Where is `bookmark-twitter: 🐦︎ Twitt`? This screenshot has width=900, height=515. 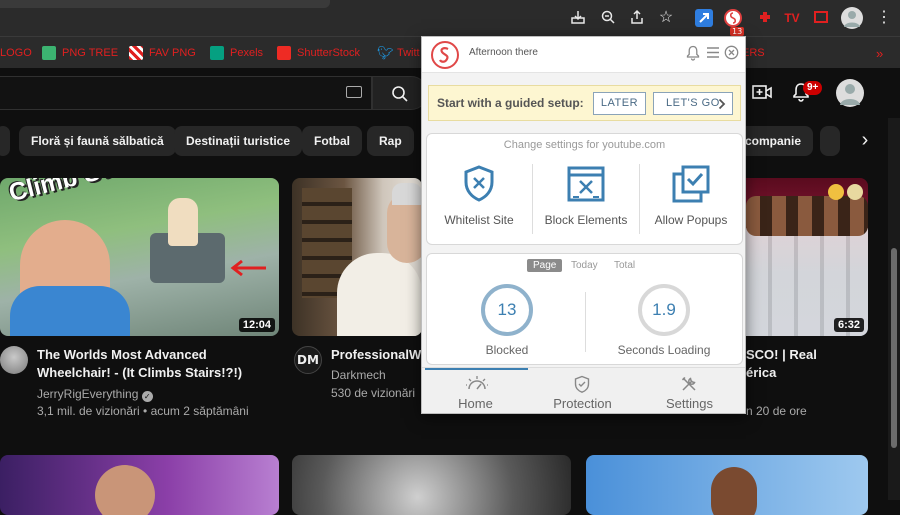 bookmark-twitter: 🐦︎ Twitt is located at coordinates (398, 53).